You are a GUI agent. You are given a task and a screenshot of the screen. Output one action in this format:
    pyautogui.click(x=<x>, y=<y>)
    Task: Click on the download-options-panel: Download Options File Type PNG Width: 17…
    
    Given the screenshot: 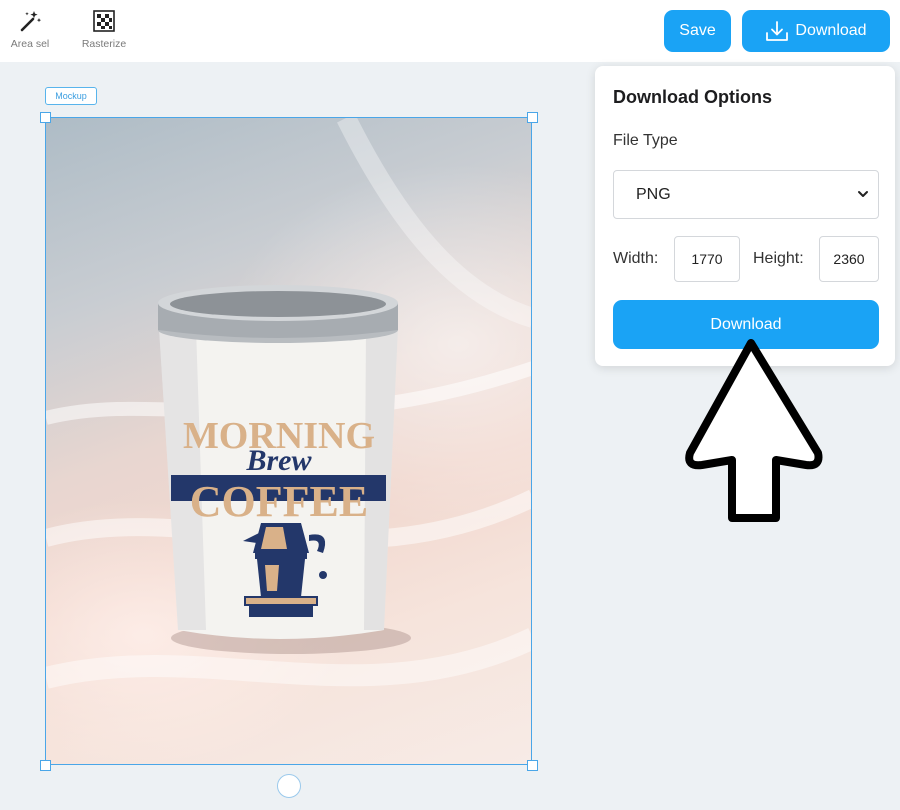 What is the action you would take?
    pyautogui.click(x=745, y=216)
    